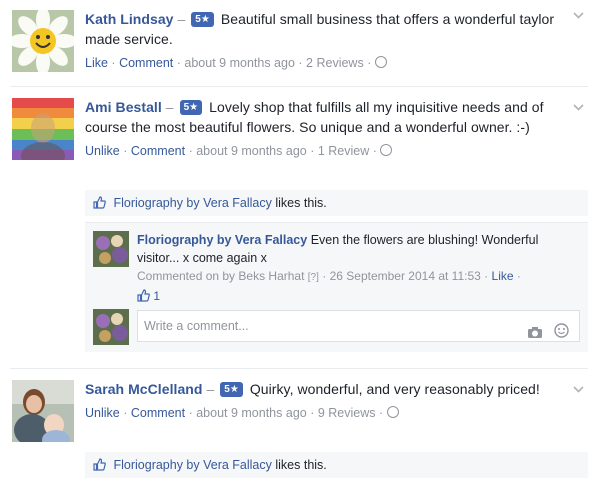 The width and height of the screenshot is (597, 487). I want to click on review-count: 2 Reviews, so click(335, 63).